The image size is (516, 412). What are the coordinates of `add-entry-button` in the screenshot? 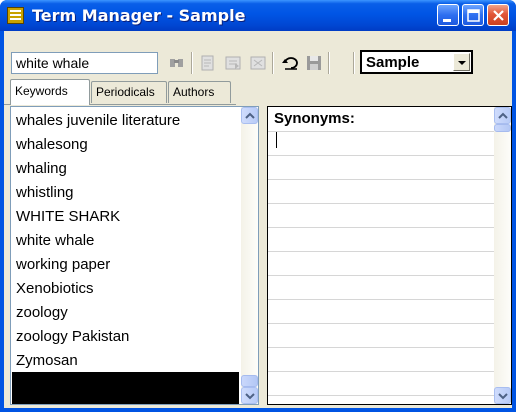 It's located at (233, 63).